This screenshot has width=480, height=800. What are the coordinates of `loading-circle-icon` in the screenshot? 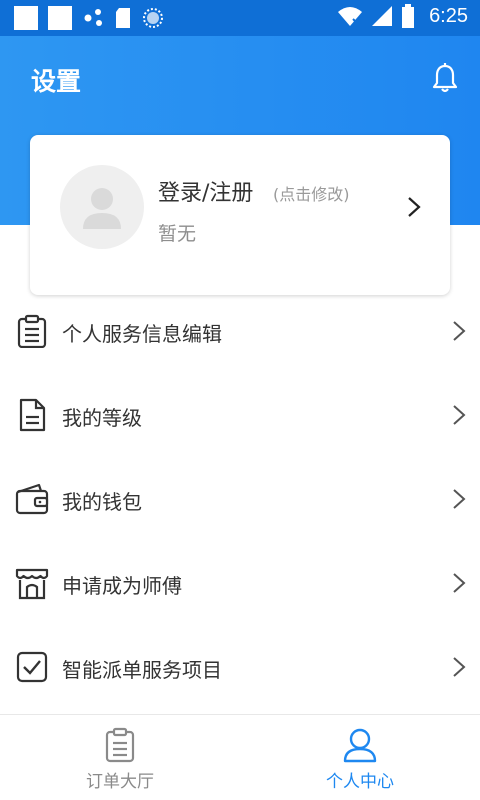 It's located at (153, 18).